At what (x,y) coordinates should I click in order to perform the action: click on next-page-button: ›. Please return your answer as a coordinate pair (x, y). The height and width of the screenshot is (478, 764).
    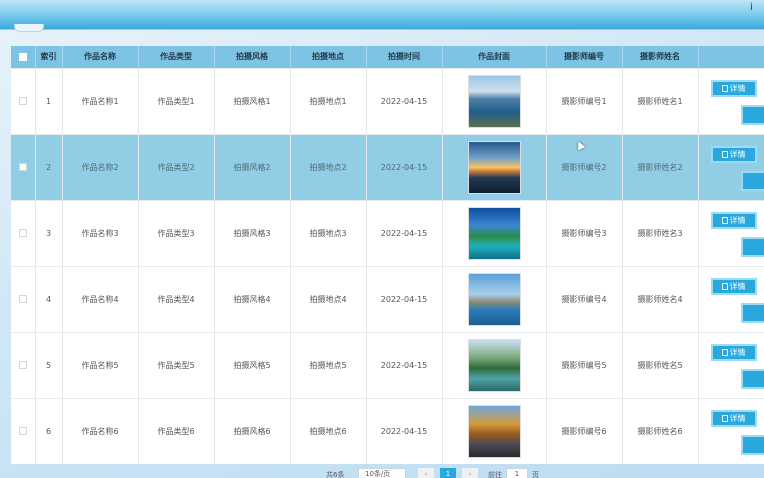
    Looking at the image, I should click on (470, 473).